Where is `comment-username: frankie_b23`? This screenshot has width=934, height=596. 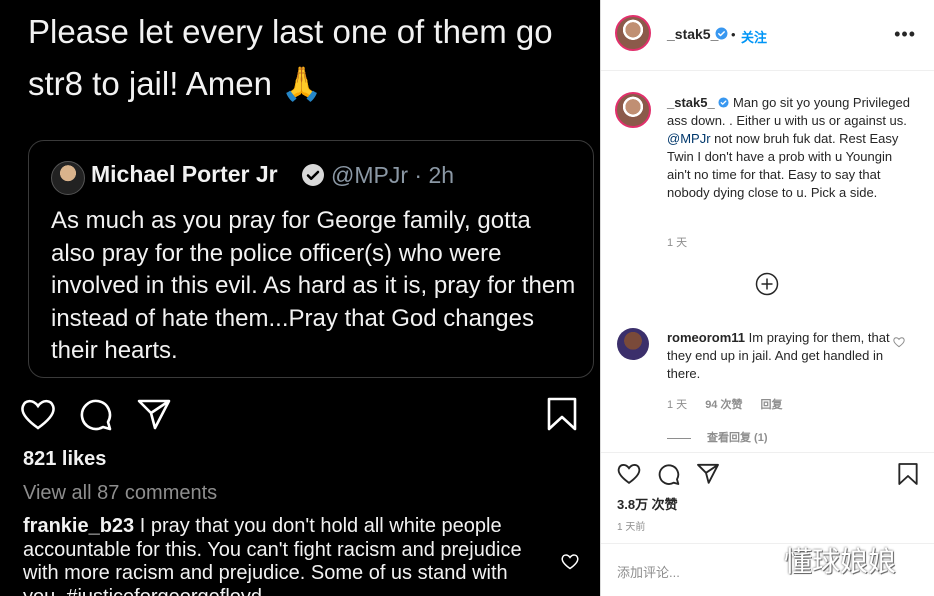
comment-username: frankie_b23 is located at coordinates (78, 526).